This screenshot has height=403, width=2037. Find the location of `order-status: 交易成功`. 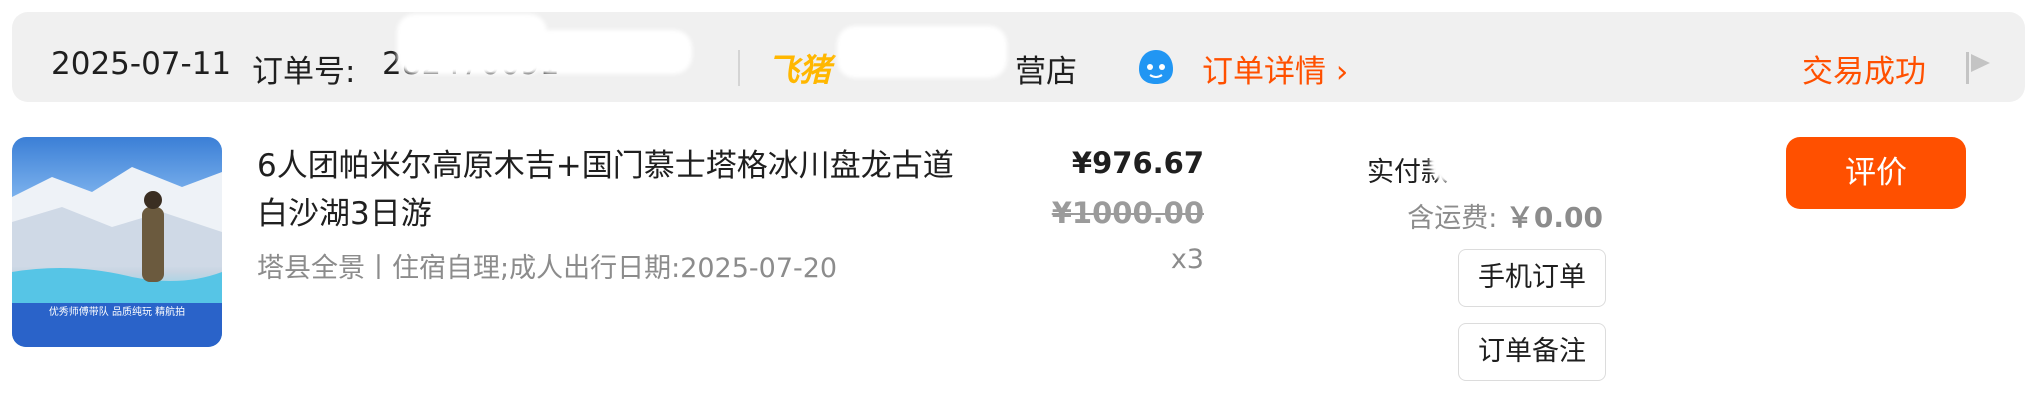

order-status: 交易成功 is located at coordinates (1864, 72).